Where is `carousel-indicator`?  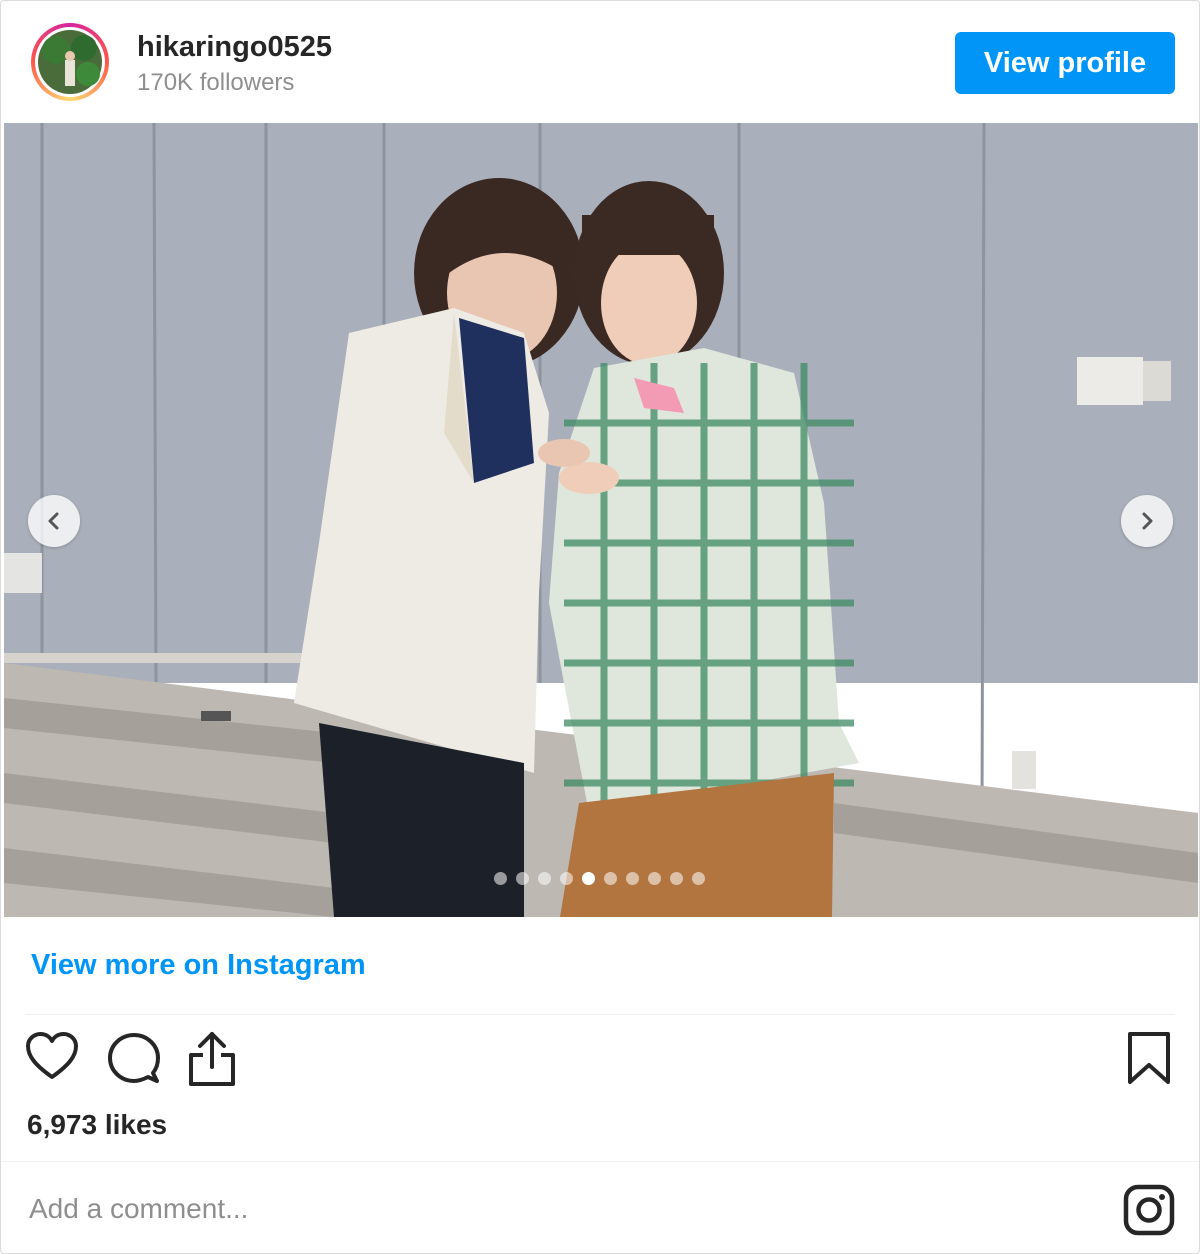 carousel-indicator is located at coordinates (599, 878).